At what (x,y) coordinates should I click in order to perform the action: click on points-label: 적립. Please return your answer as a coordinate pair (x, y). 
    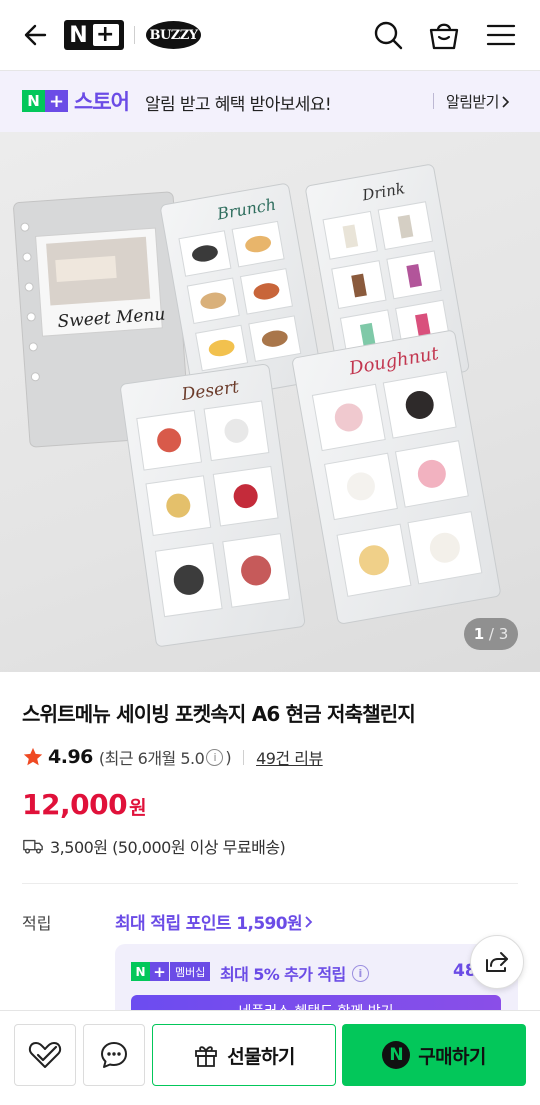
    Looking at the image, I should click on (37, 923).